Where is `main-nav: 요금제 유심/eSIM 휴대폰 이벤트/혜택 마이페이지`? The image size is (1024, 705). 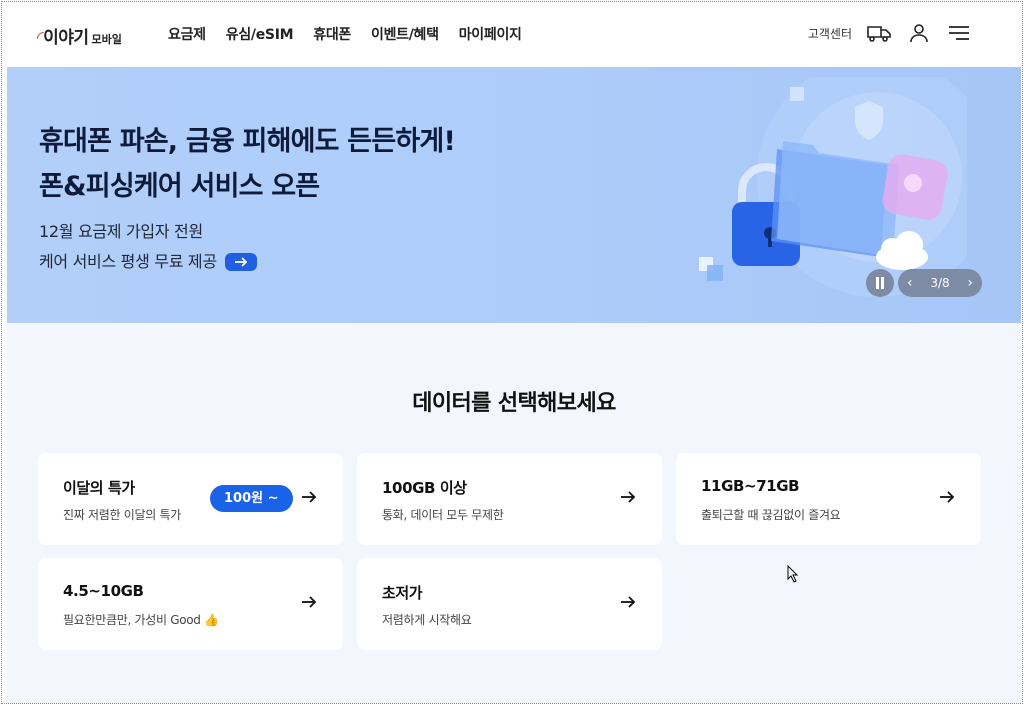 main-nav: 요금제 유심/eSIM 휴대폰 이벤트/혜택 마이페이지 is located at coordinates (345, 34).